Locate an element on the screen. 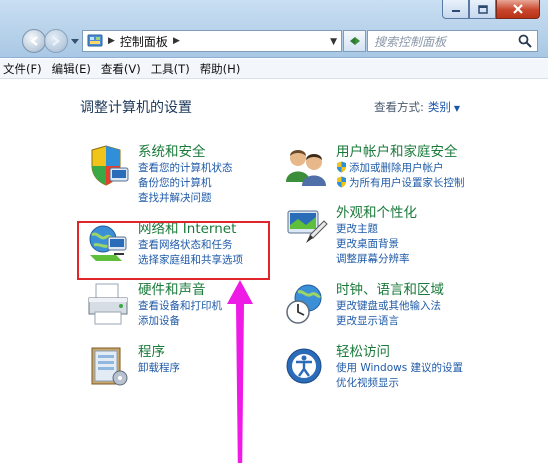  refresh-icon is located at coordinates (354, 41).